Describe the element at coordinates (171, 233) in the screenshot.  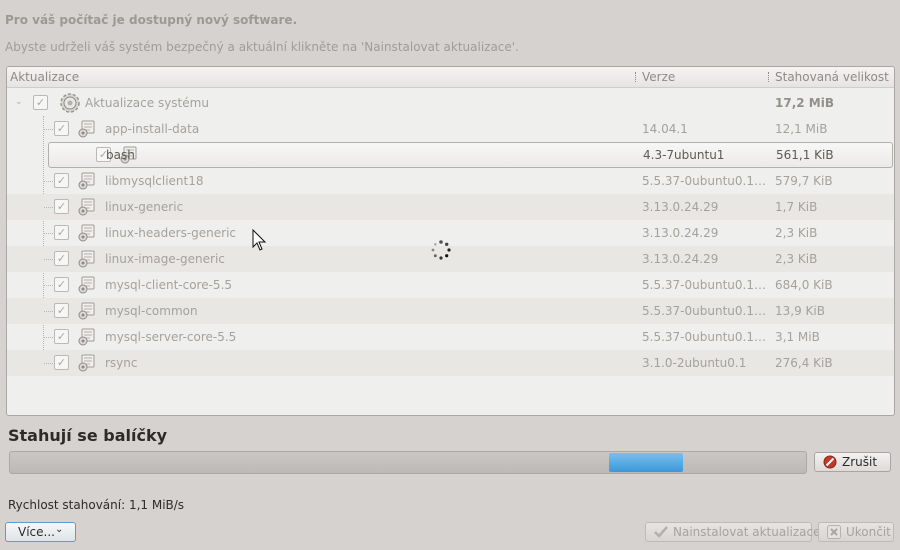
I see `row-name: linux-headers-generic` at that location.